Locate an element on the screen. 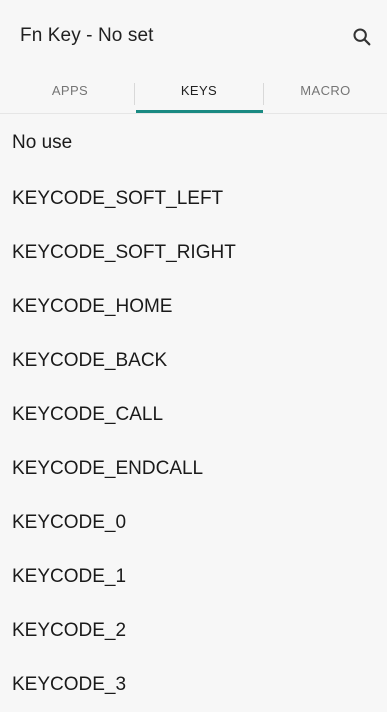  list-item-keycode-soft-right: KEYCODE_SOFT_RIGHT is located at coordinates (193, 253).